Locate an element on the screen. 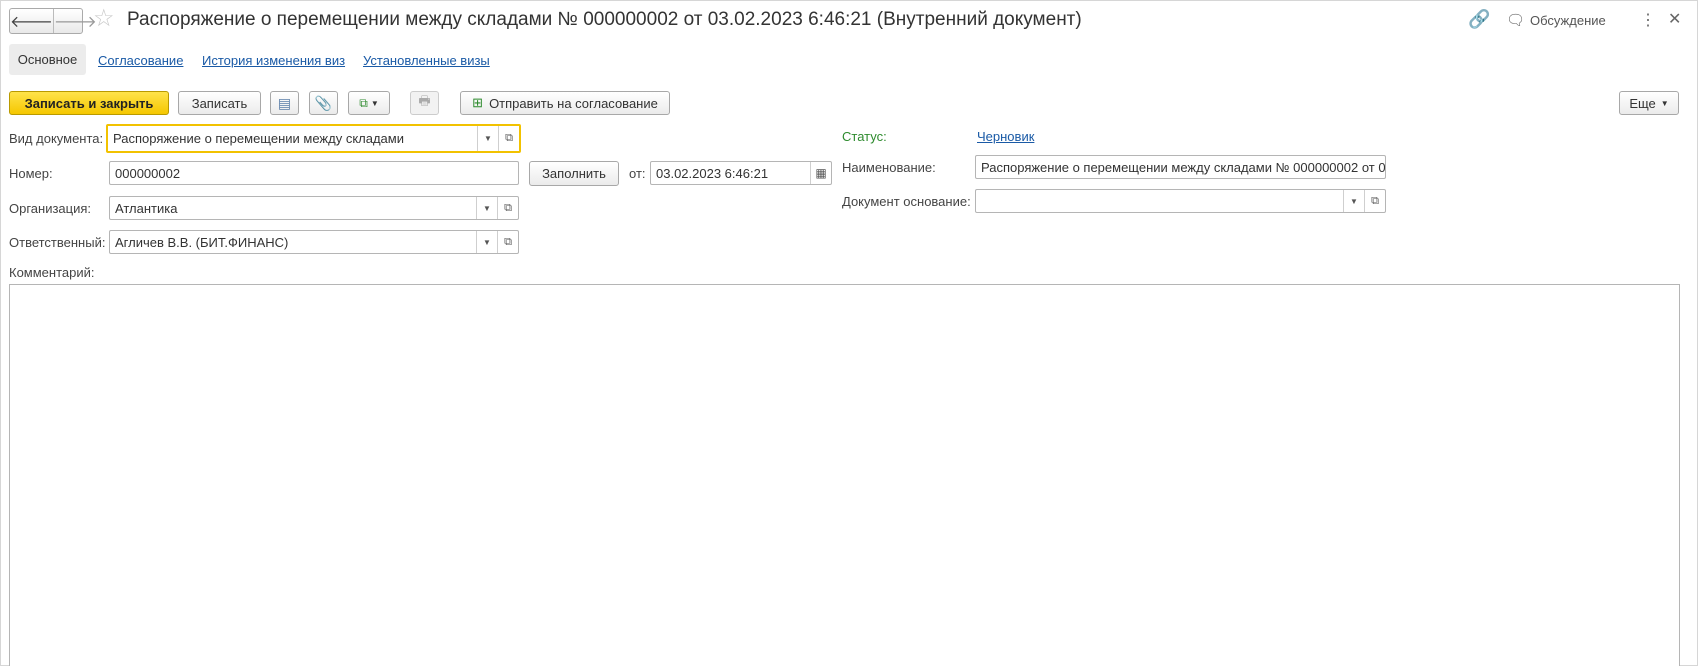 The width and height of the screenshot is (1698, 666). link-icon: 🔗 is located at coordinates (1479, 19).